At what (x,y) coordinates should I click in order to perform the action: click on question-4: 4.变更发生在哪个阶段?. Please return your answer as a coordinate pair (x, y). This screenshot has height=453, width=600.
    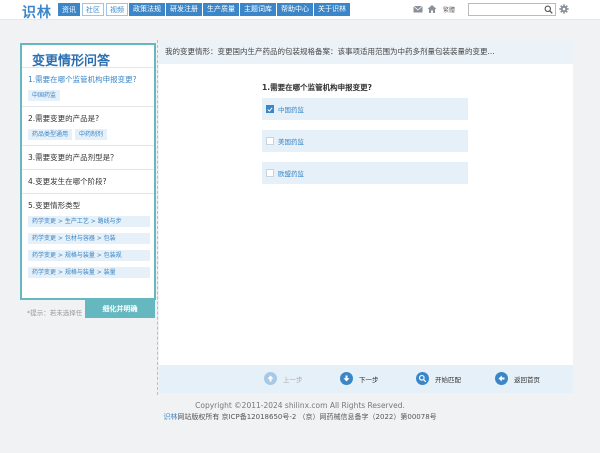
    Looking at the image, I should click on (88, 181).